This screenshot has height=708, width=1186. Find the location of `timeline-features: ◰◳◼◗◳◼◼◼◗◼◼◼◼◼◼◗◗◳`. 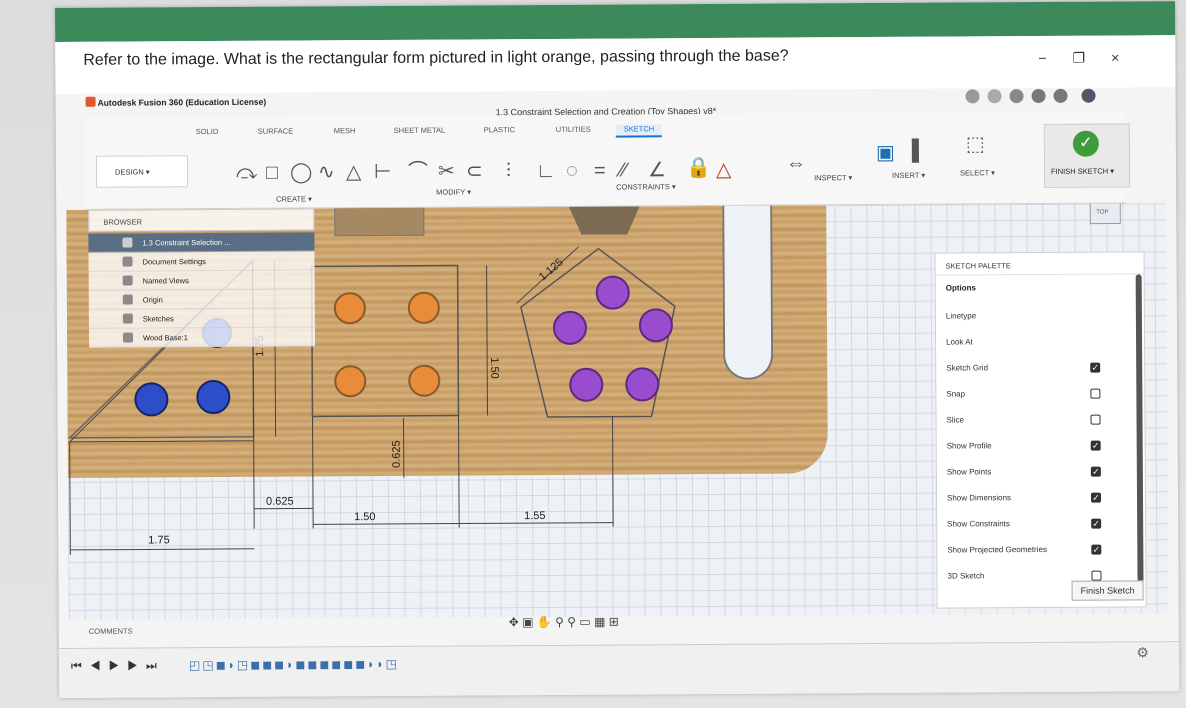

timeline-features: ◰◳◼◗◳◼◼◼◗◼◼◼◼◼◼◗◗◳ is located at coordinates (294, 664).